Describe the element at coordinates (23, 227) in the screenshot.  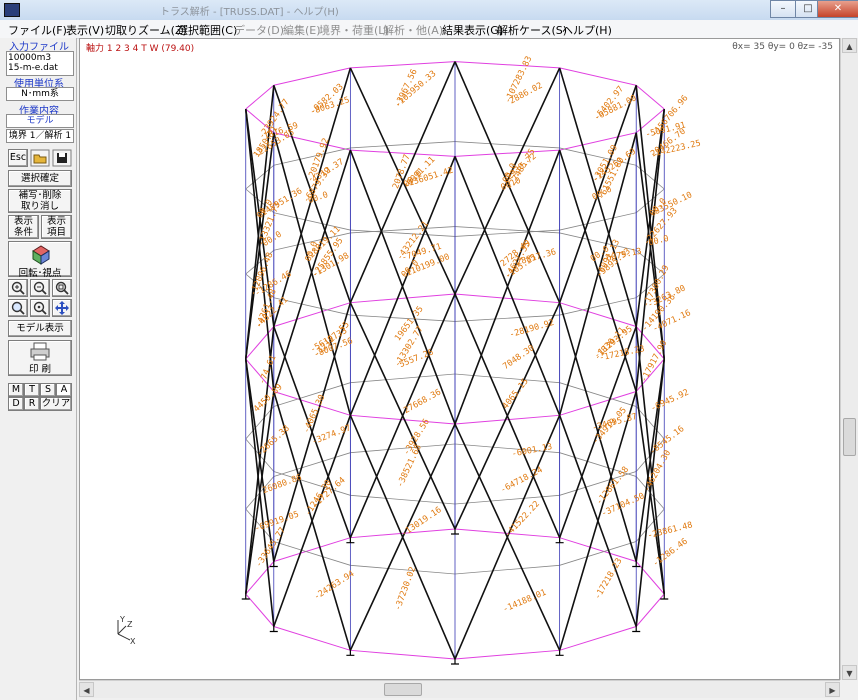
I see `display-conditions-button: 表示 条件` at that location.